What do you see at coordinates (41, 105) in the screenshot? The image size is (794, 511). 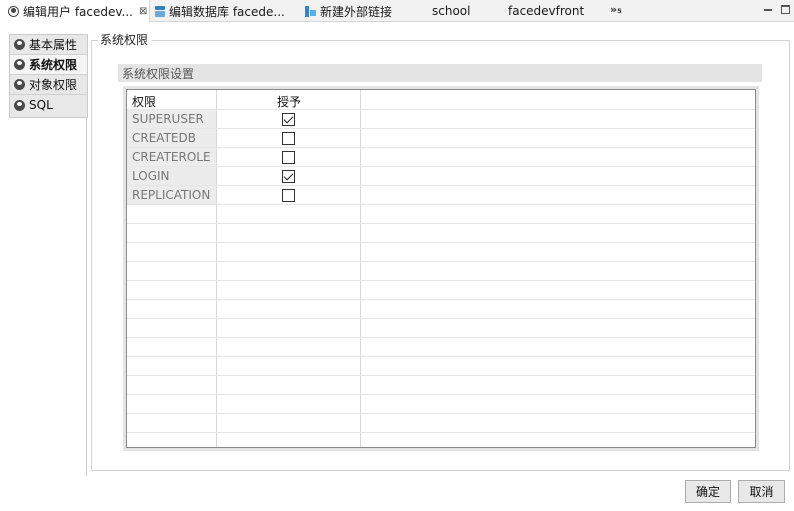 I see `sidebar-item-label: SQL` at bounding box center [41, 105].